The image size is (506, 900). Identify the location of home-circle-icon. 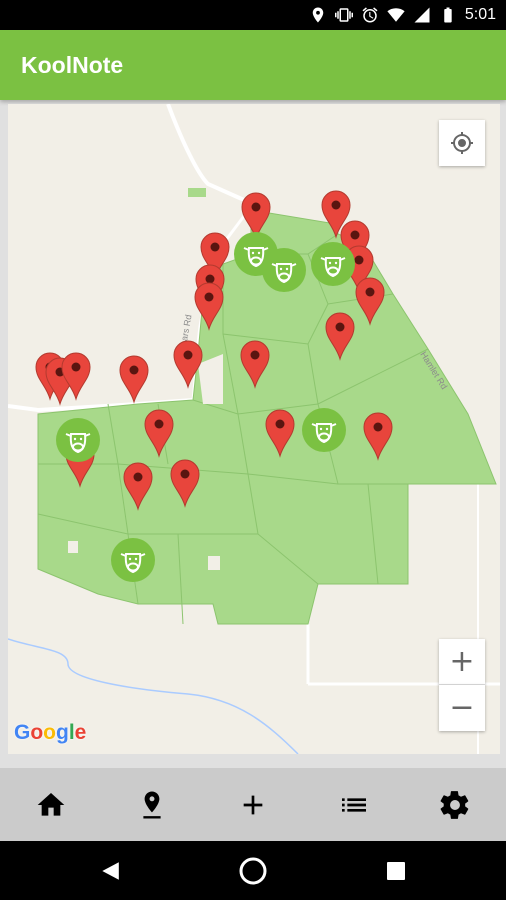
(253, 870).